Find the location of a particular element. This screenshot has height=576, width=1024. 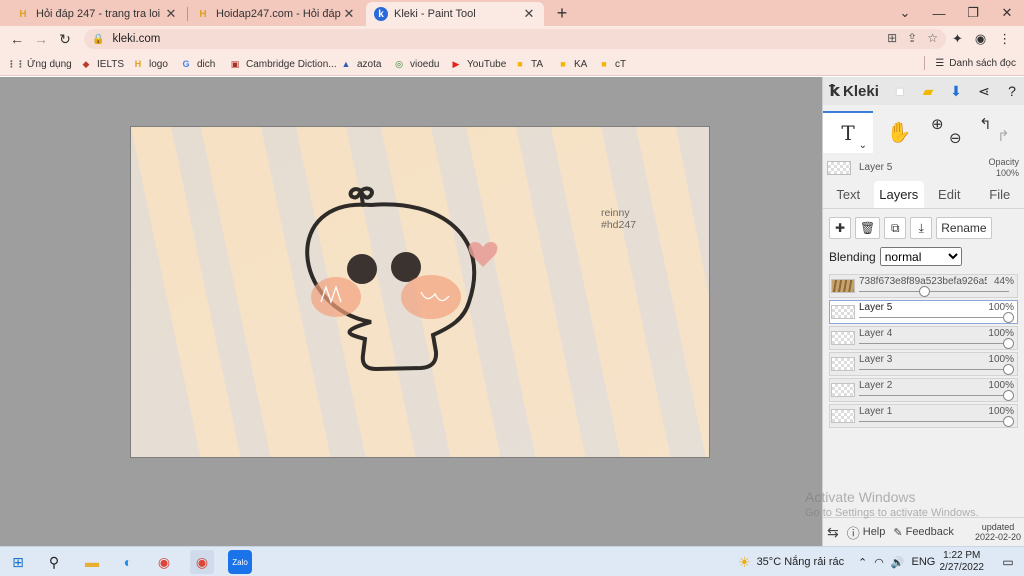

undo-redo-buttons: ↰ ↱ is located at coordinates (995, 132).